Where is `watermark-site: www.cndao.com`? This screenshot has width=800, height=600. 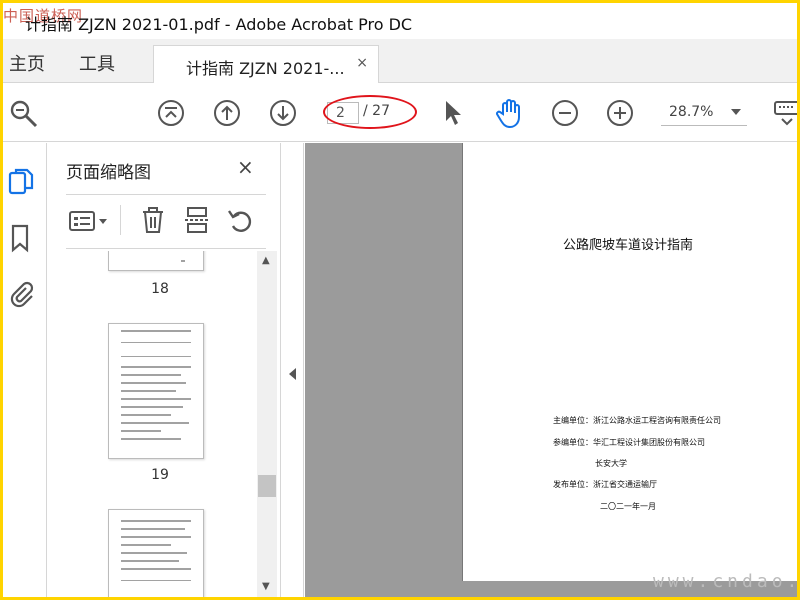
watermark-site: www.cndao.com is located at coordinates (725, 581).